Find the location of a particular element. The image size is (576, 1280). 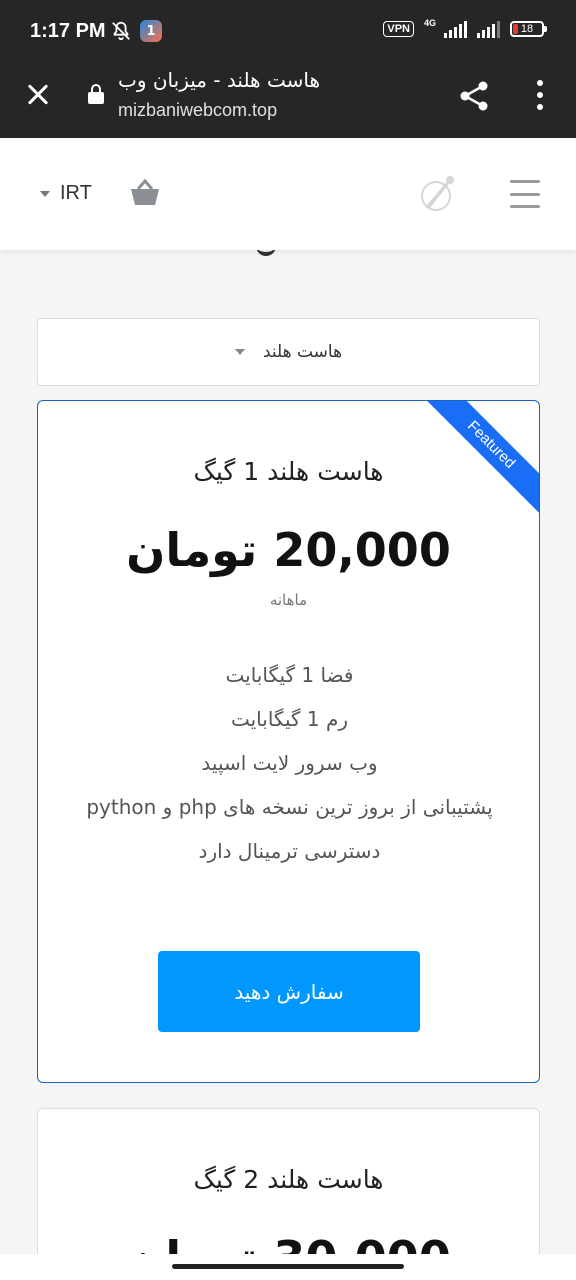

site-header: IRT is located at coordinates (288, 194).